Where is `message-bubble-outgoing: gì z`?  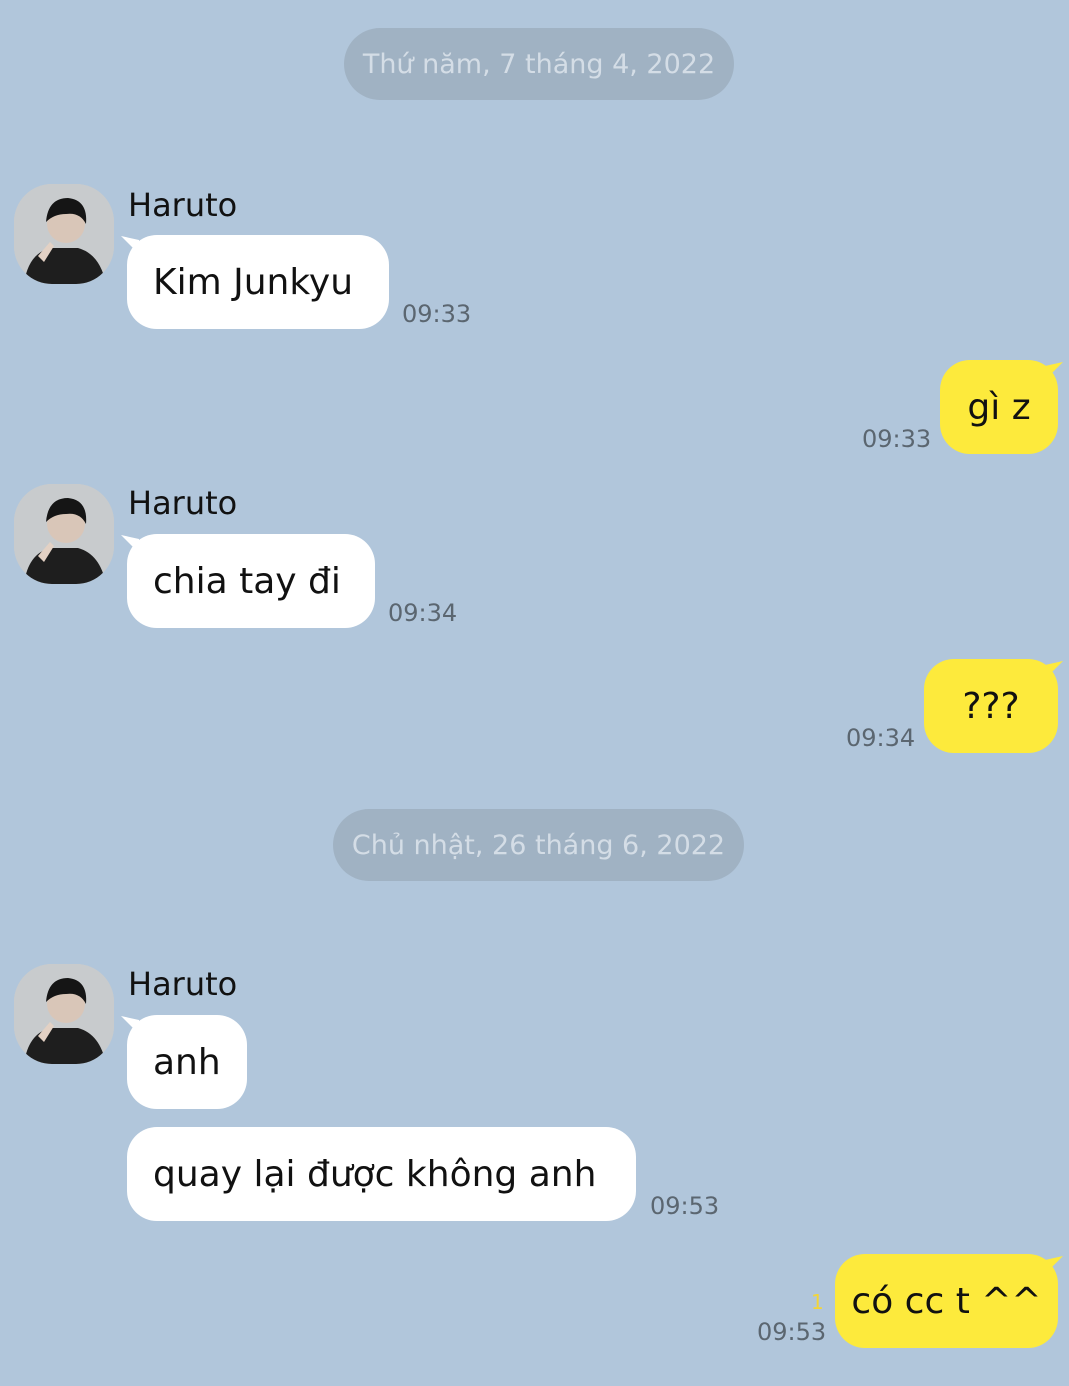 message-bubble-outgoing: gì z is located at coordinates (999, 407).